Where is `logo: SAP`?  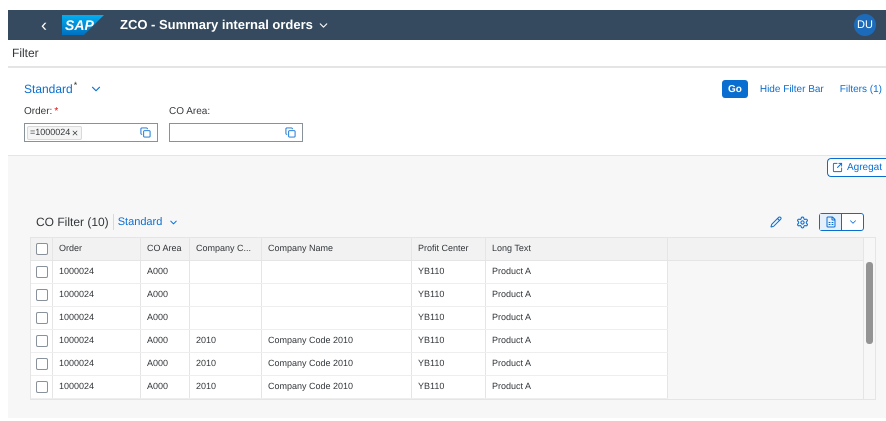
logo: SAP is located at coordinates (83, 25).